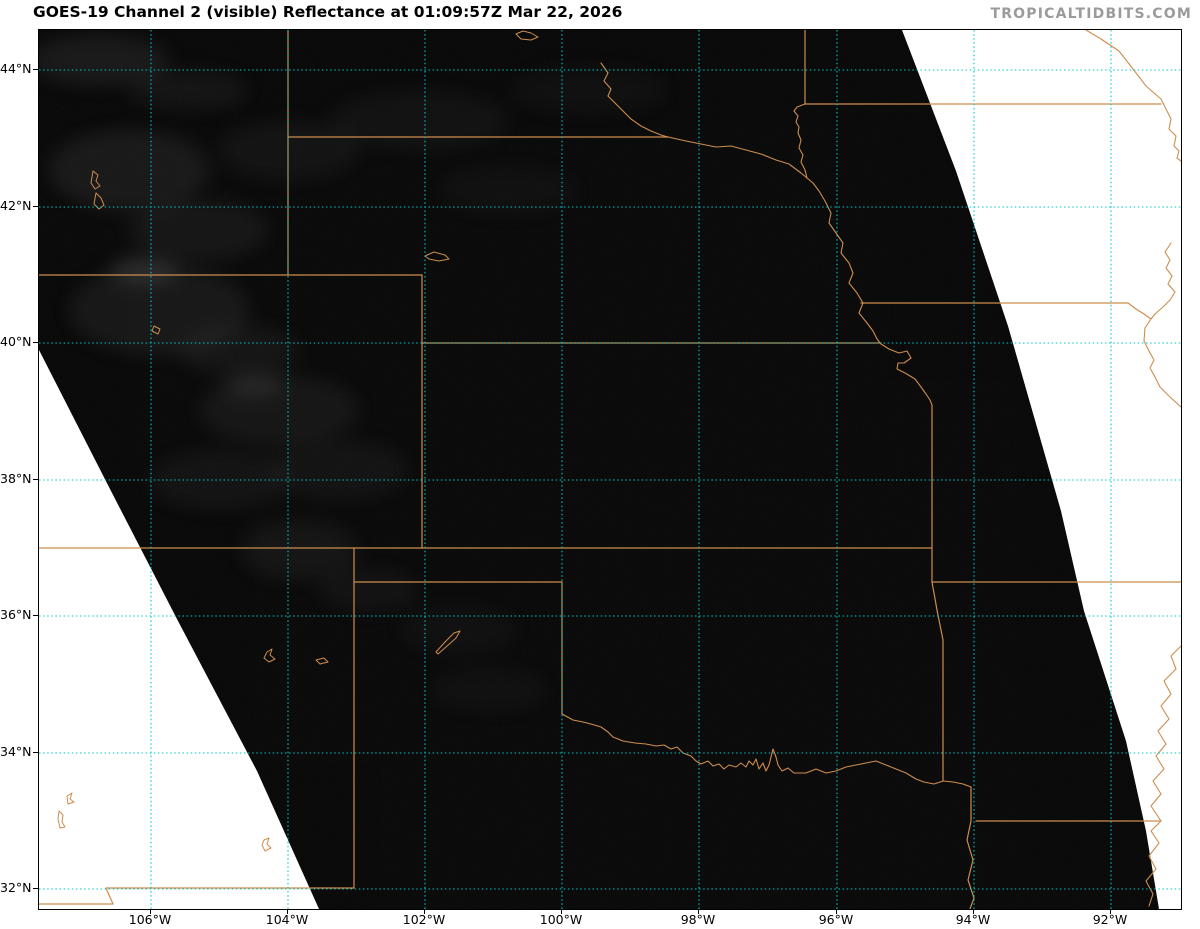 The height and width of the screenshot is (929, 1200). I want to click on lon-label-104w: 104°W, so click(287, 919).